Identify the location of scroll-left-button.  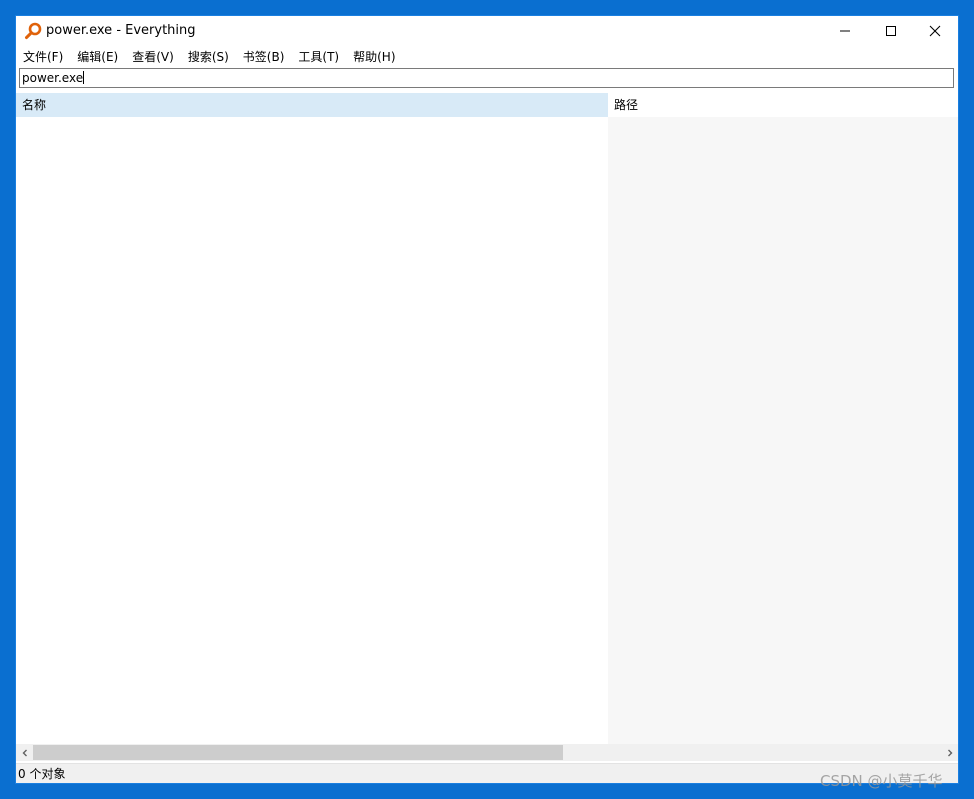
(24, 752).